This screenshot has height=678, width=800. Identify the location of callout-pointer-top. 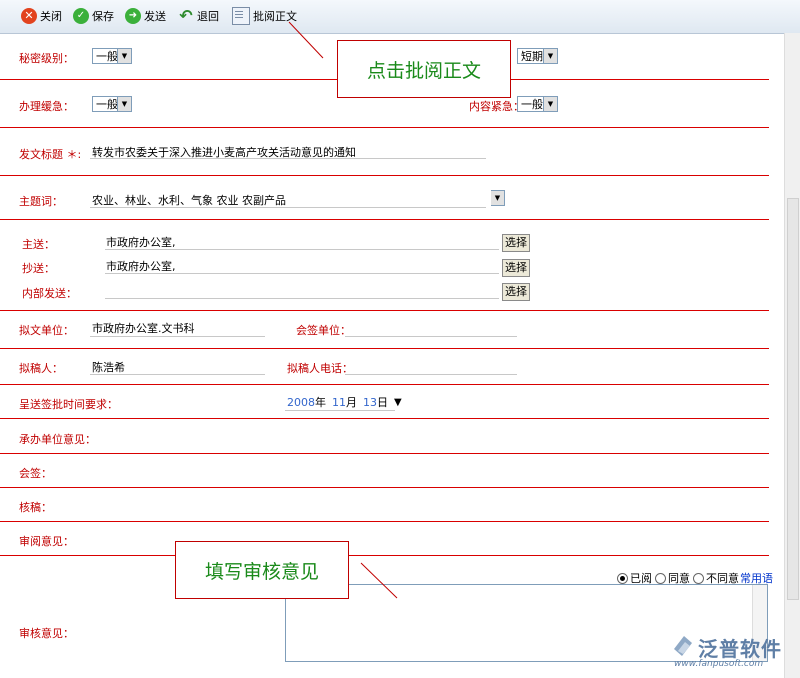
(306, 40).